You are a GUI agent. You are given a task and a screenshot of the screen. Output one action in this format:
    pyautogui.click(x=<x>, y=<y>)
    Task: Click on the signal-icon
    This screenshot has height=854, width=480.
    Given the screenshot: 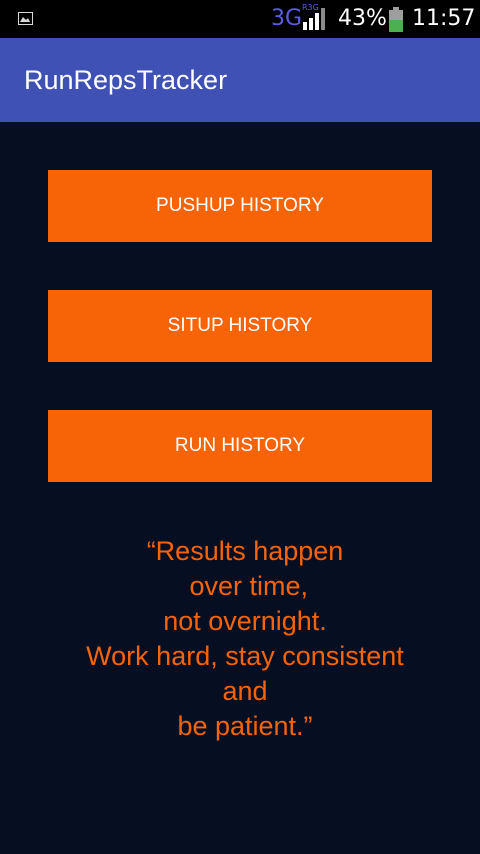 What is the action you would take?
    pyautogui.click(x=315, y=21)
    